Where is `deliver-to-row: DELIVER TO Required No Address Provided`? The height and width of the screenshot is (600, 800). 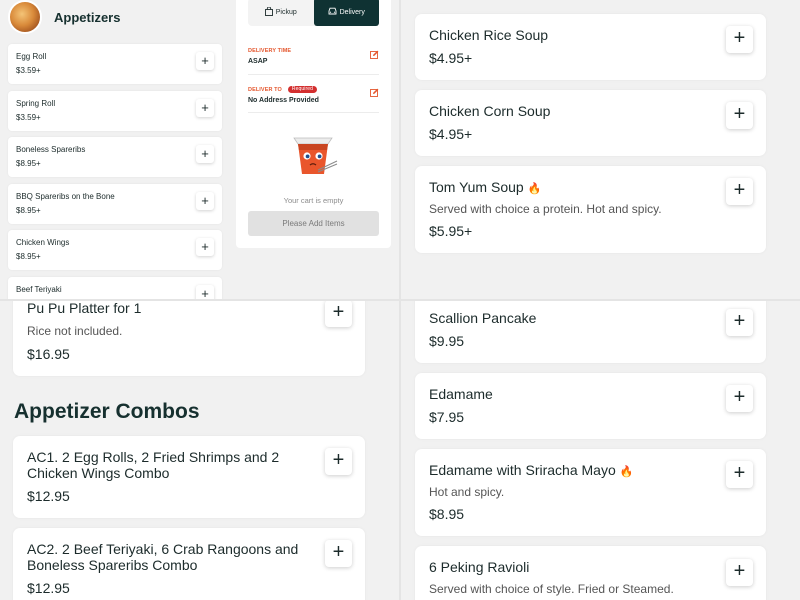
deliver-to-row: DELIVER TO Required No Address Provided is located at coordinates (313, 99).